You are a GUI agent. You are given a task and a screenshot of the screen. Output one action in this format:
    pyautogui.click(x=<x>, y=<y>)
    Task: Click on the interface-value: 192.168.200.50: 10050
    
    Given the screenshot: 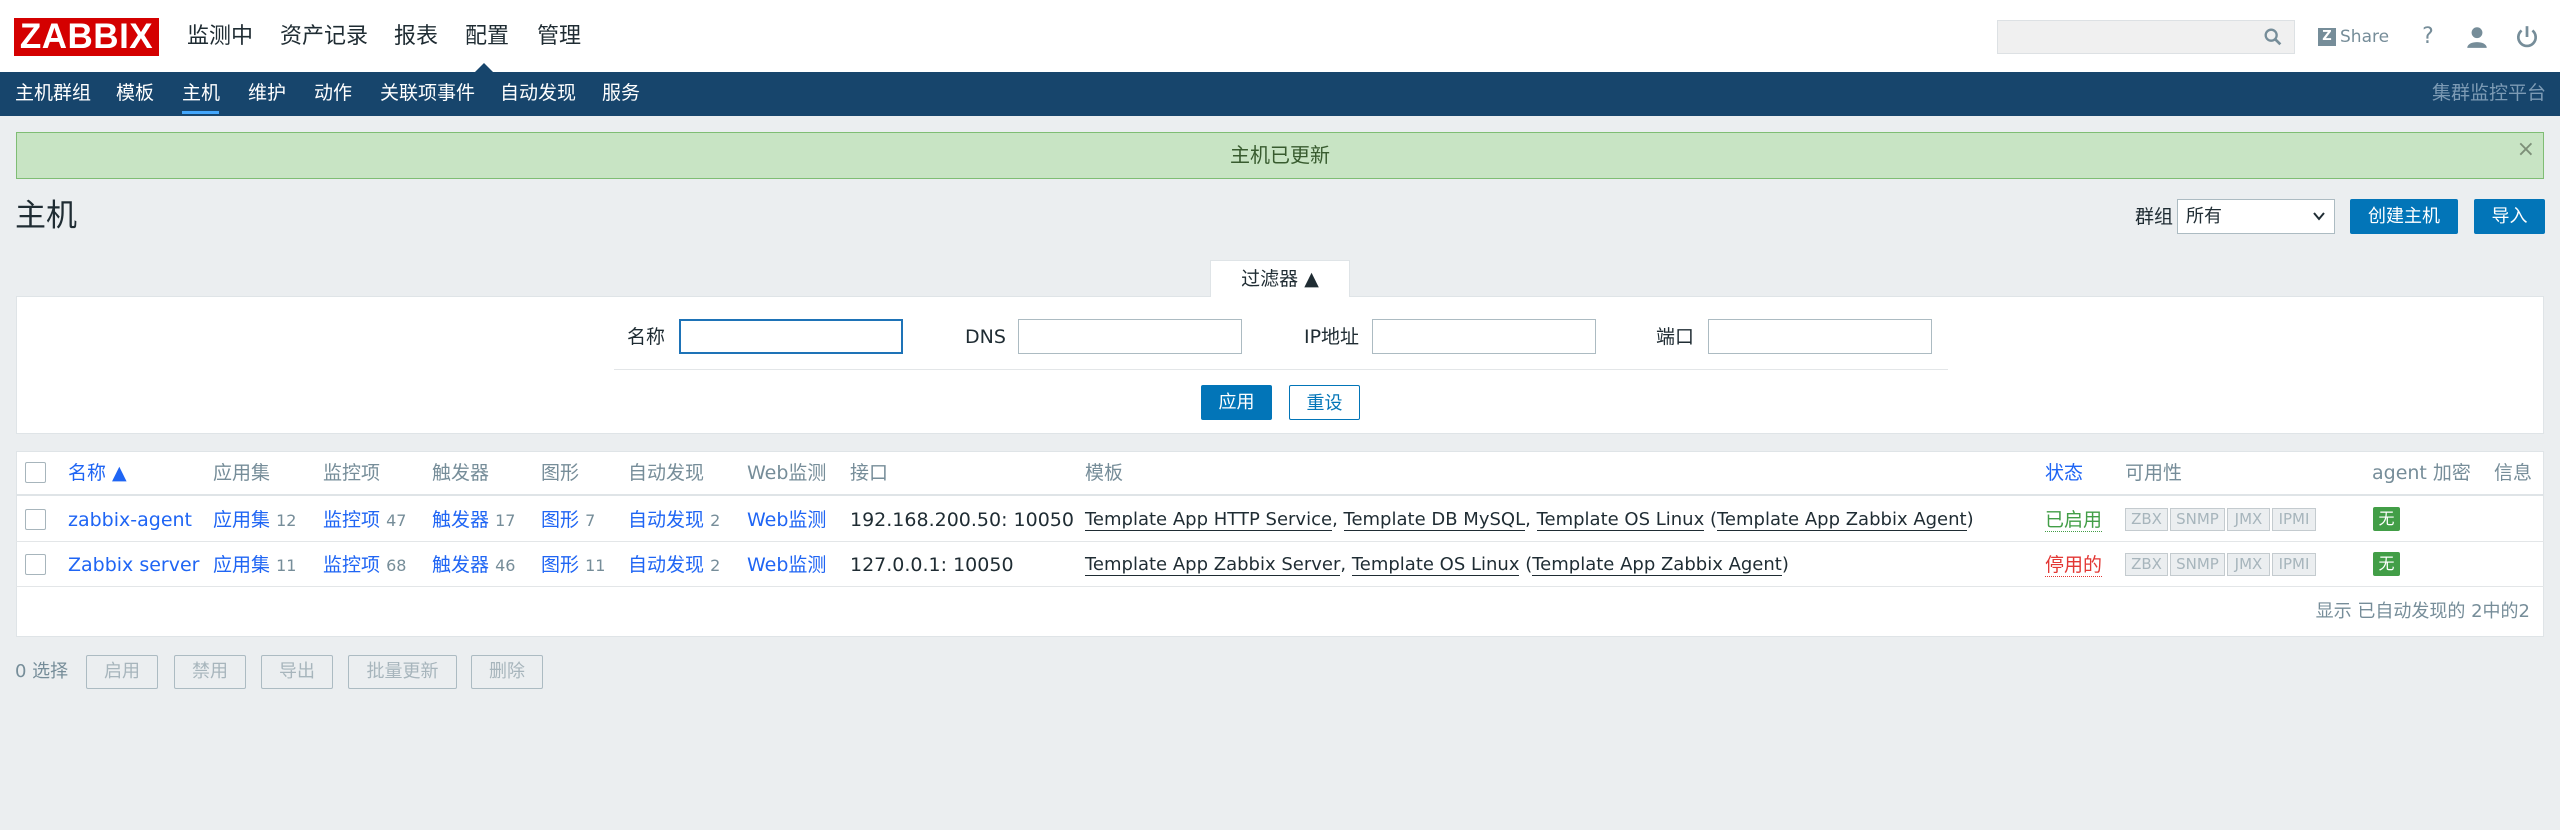 What is the action you would take?
    pyautogui.click(x=962, y=520)
    